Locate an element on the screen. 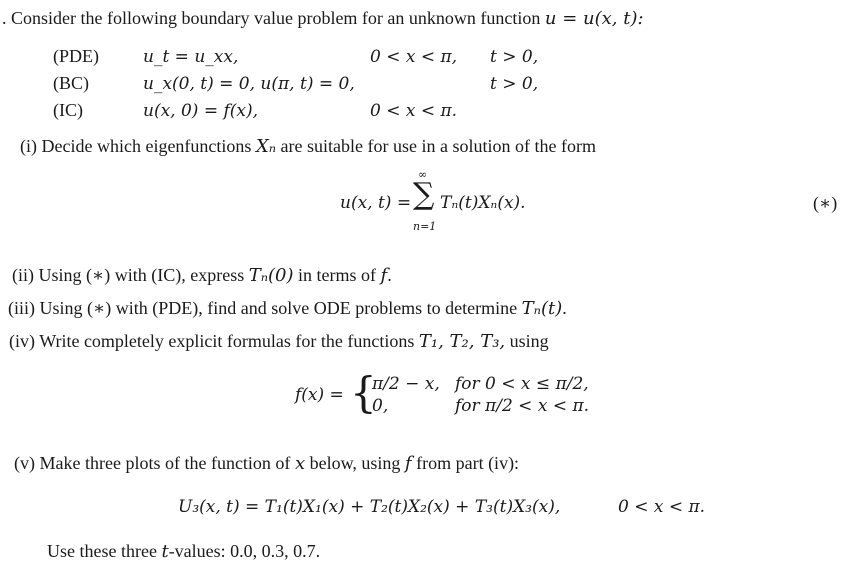  part-v-text: Make three plots of the function of is located at coordinates (165, 463).